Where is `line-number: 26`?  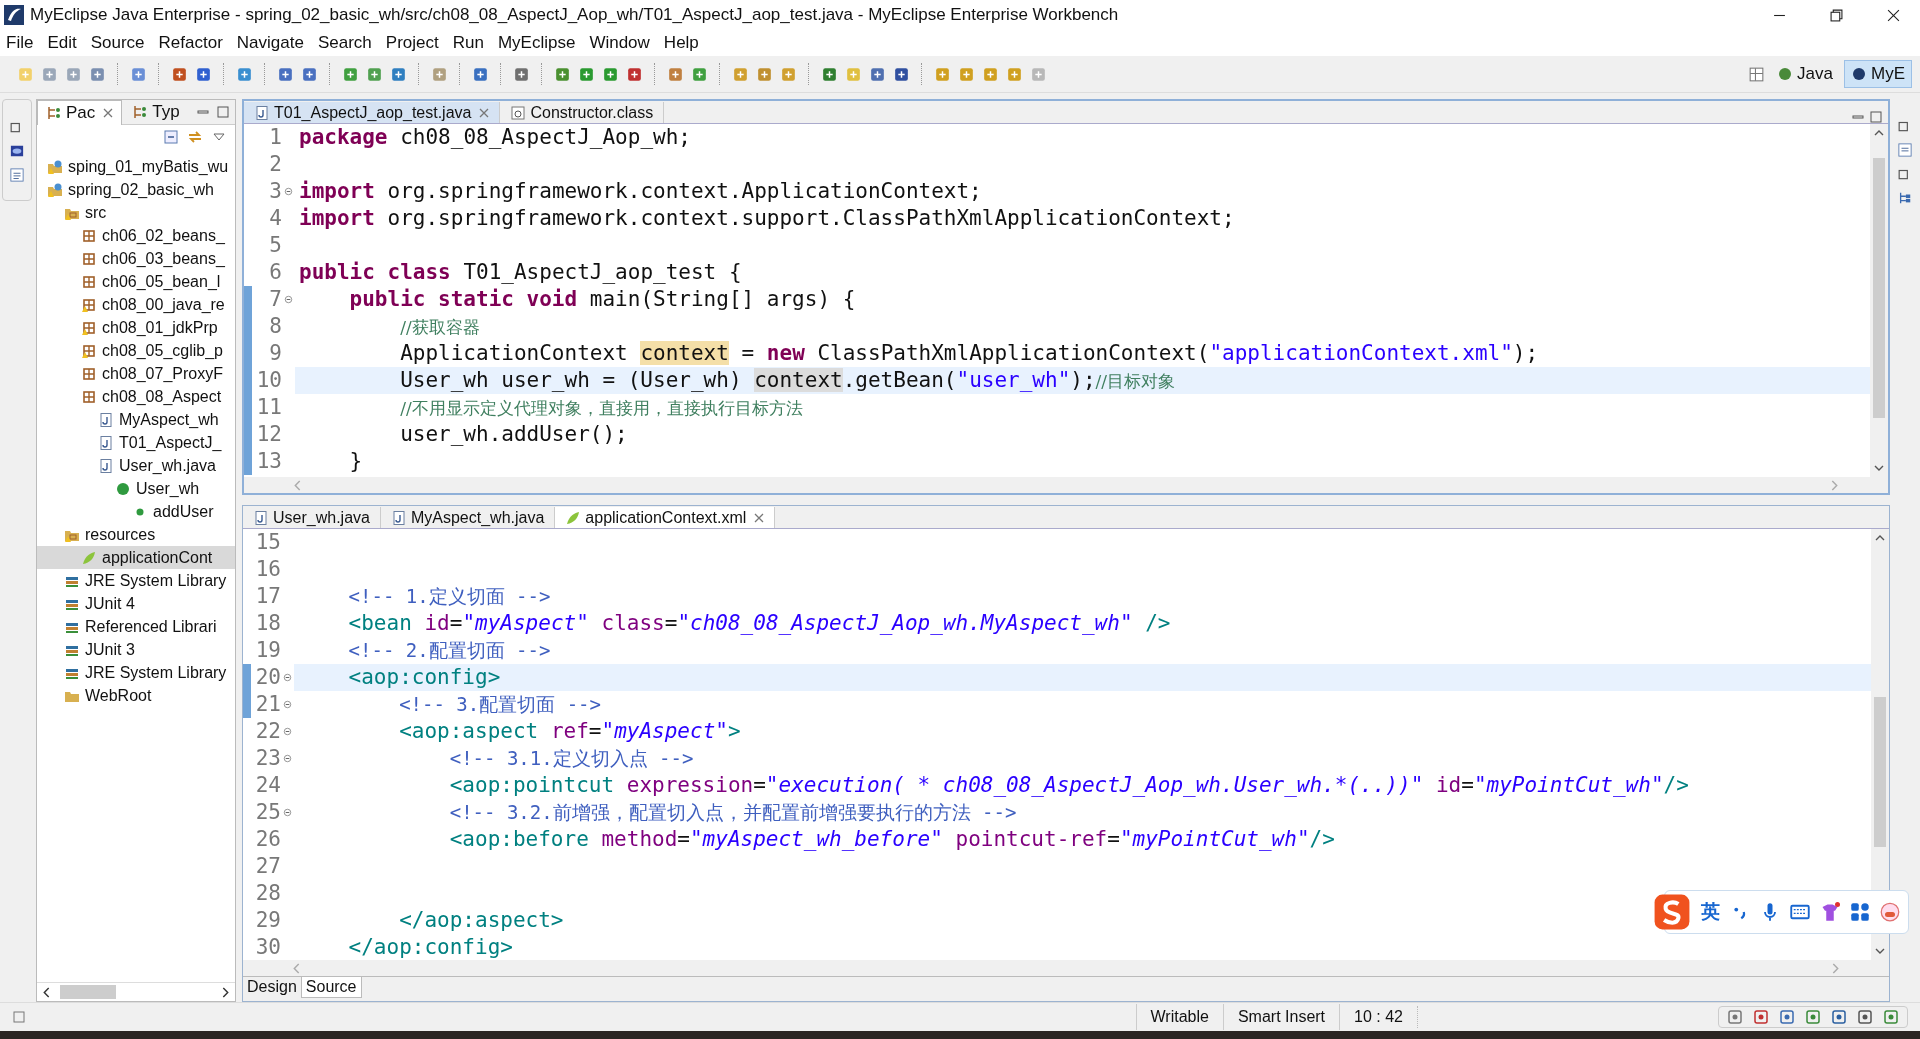
line-number: 26 is located at coordinates (267, 839).